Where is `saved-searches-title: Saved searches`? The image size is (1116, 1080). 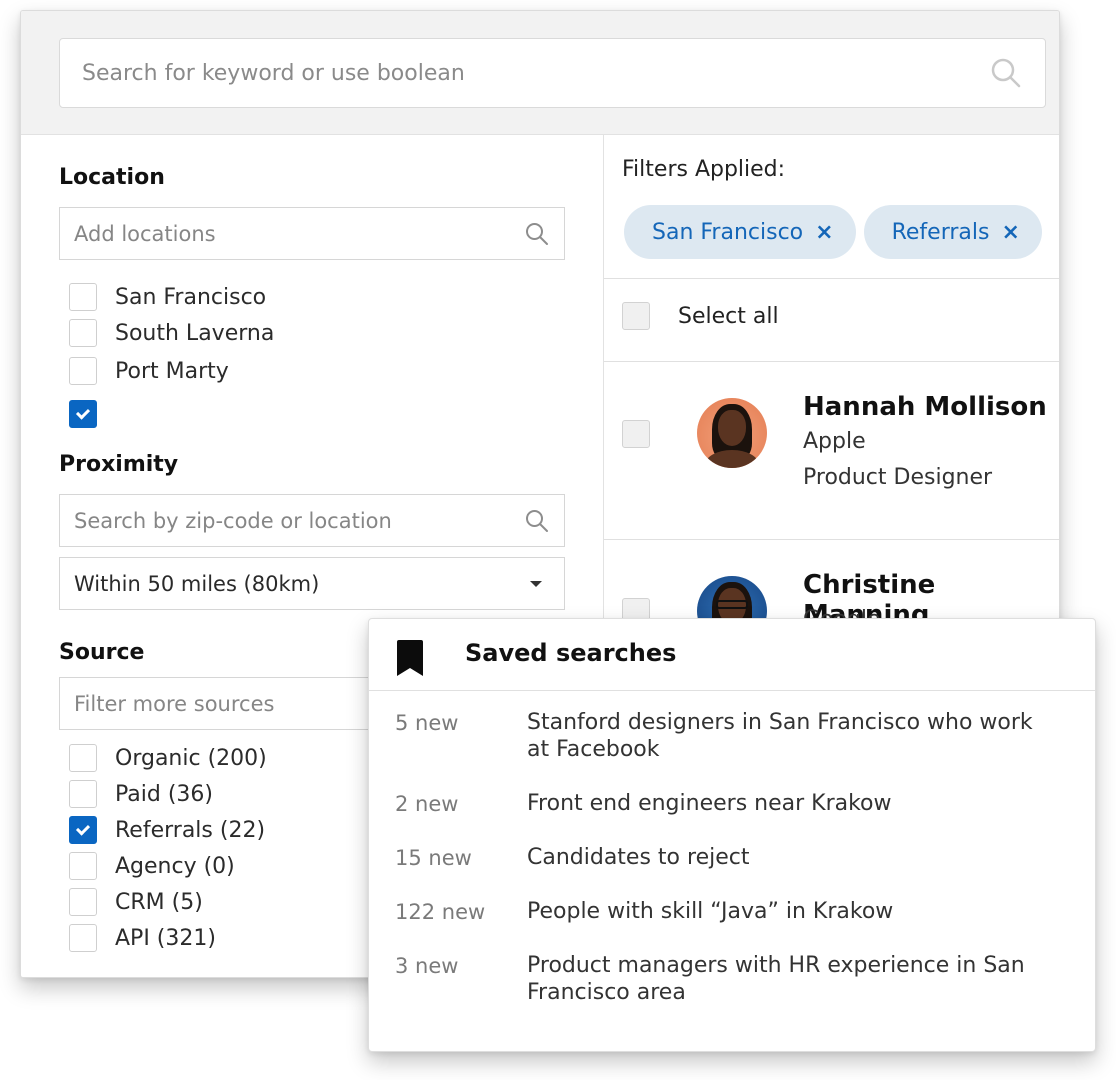 saved-searches-title: Saved searches is located at coordinates (571, 653).